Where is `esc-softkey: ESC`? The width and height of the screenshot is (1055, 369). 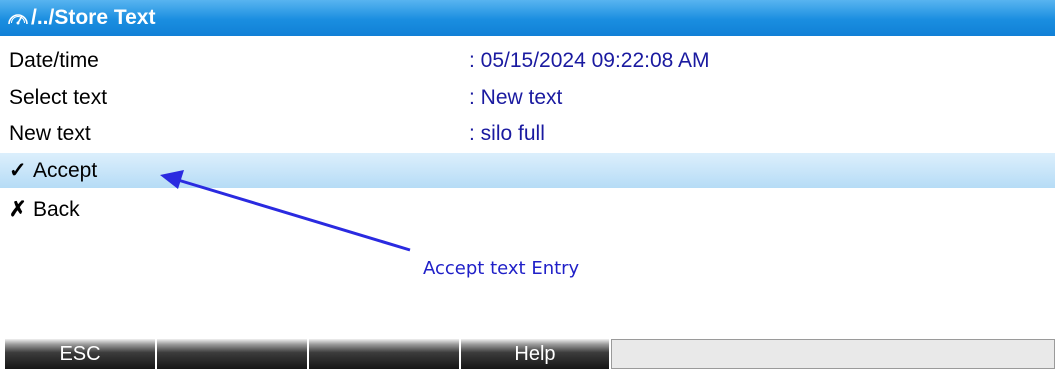
esc-softkey: ESC is located at coordinates (81, 354).